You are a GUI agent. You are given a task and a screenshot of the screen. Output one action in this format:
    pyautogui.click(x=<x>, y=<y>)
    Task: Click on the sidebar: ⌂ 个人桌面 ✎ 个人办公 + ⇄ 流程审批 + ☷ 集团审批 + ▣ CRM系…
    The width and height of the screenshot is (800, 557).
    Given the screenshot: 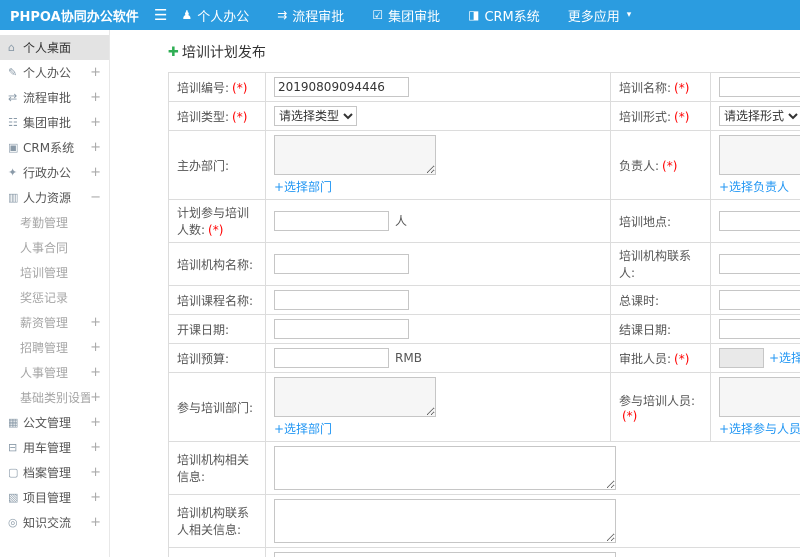 What is the action you would take?
    pyautogui.click(x=55, y=293)
    